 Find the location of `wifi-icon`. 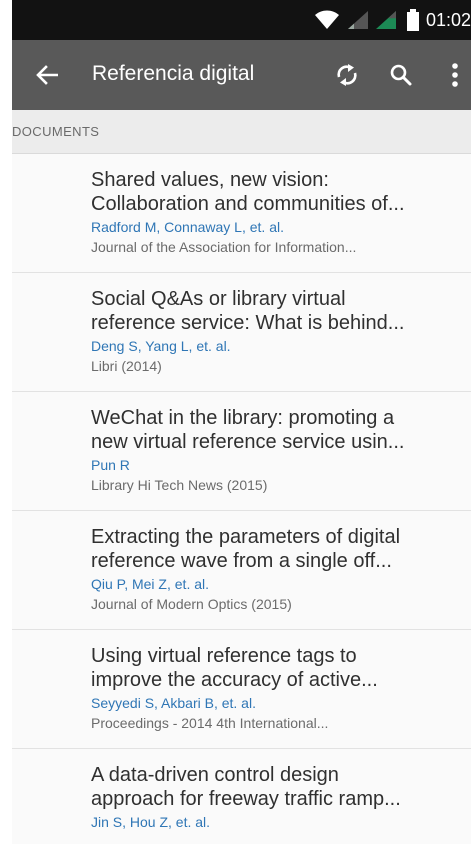

wifi-icon is located at coordinates (326, 19).